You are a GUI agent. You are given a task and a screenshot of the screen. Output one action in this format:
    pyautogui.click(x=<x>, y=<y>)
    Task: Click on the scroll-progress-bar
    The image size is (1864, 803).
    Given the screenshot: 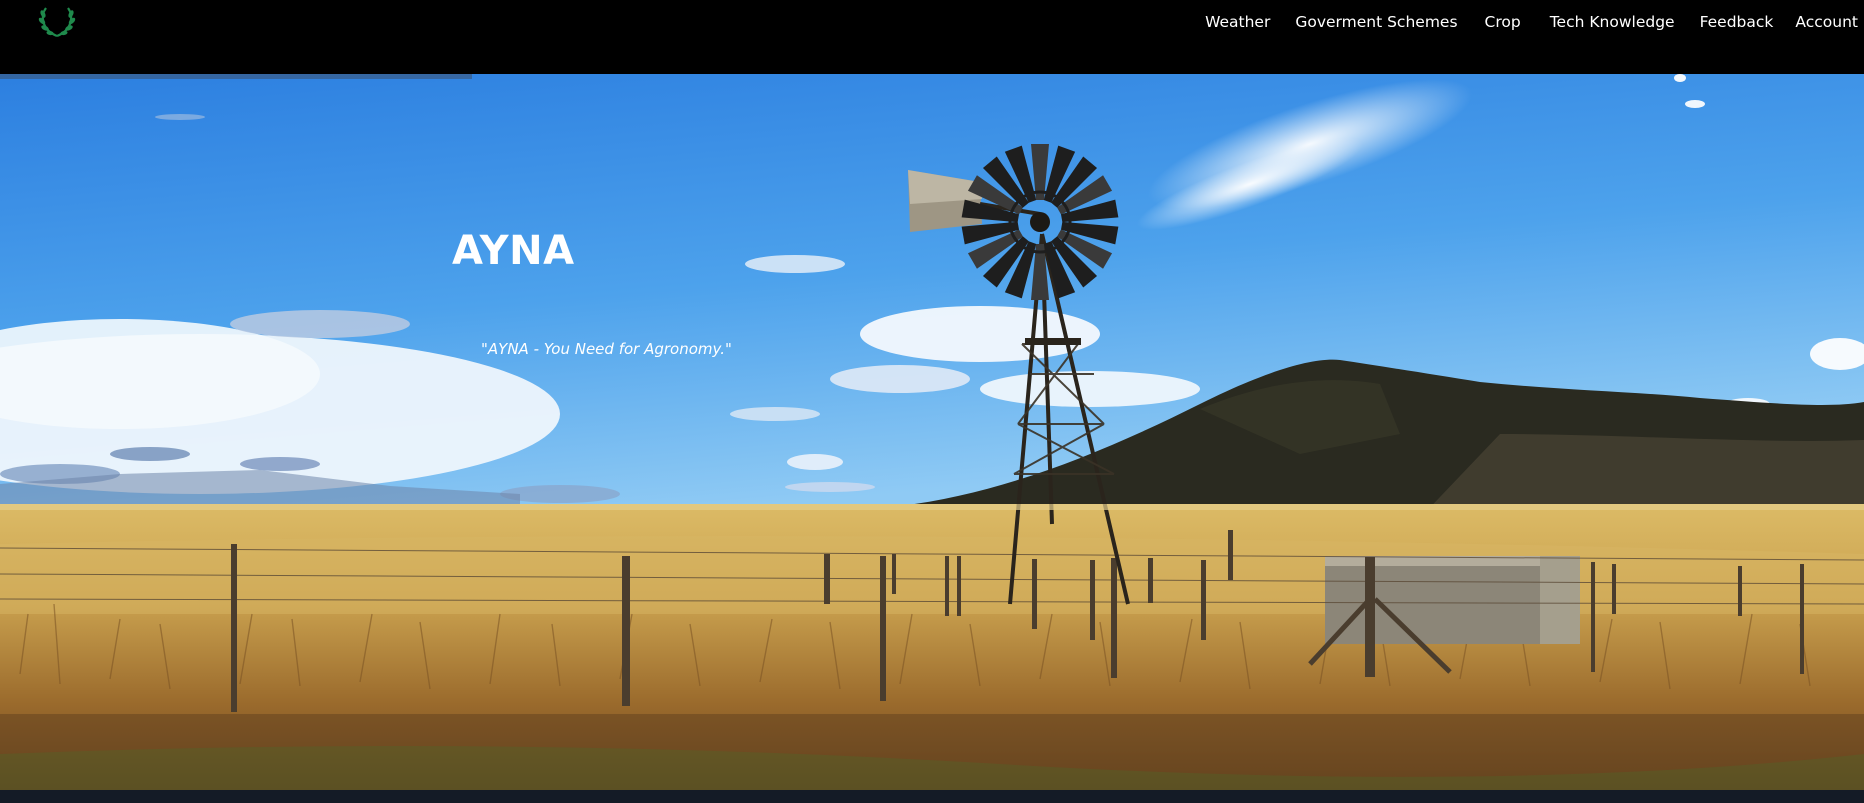 What is the action you would take?
    pyautogui.click(x=236, y=76)
    